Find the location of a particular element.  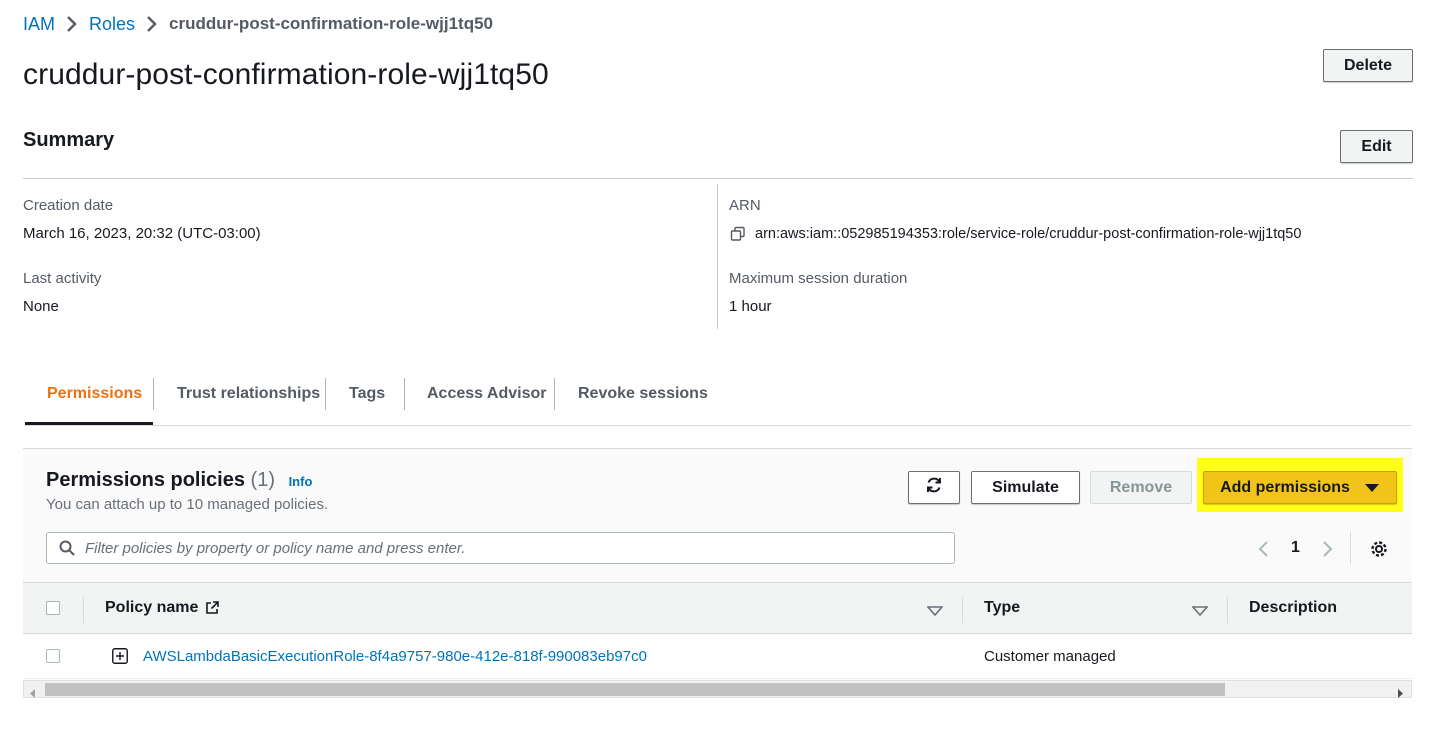

creation-date-value: March 16, 2023, 20:32 (UTC-03:00) is located at coordinates (142, 233).